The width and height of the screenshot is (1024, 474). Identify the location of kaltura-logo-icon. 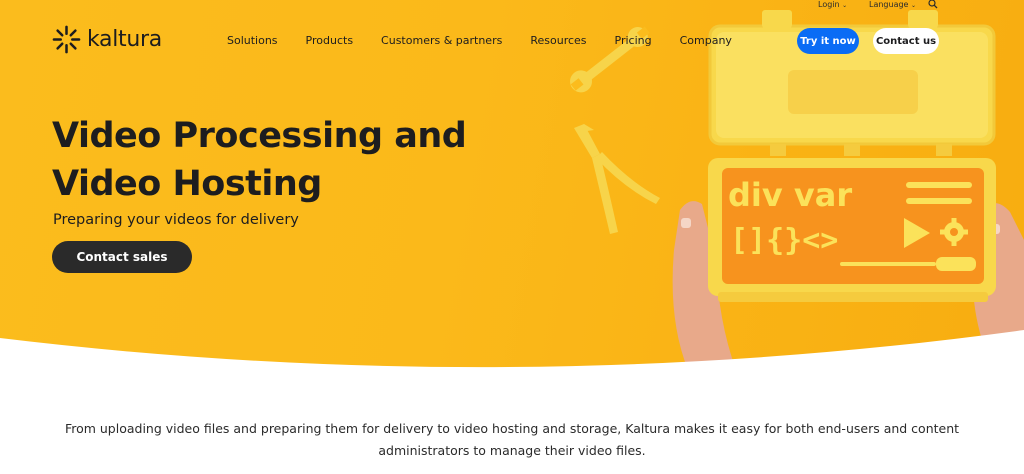
(66, 39).